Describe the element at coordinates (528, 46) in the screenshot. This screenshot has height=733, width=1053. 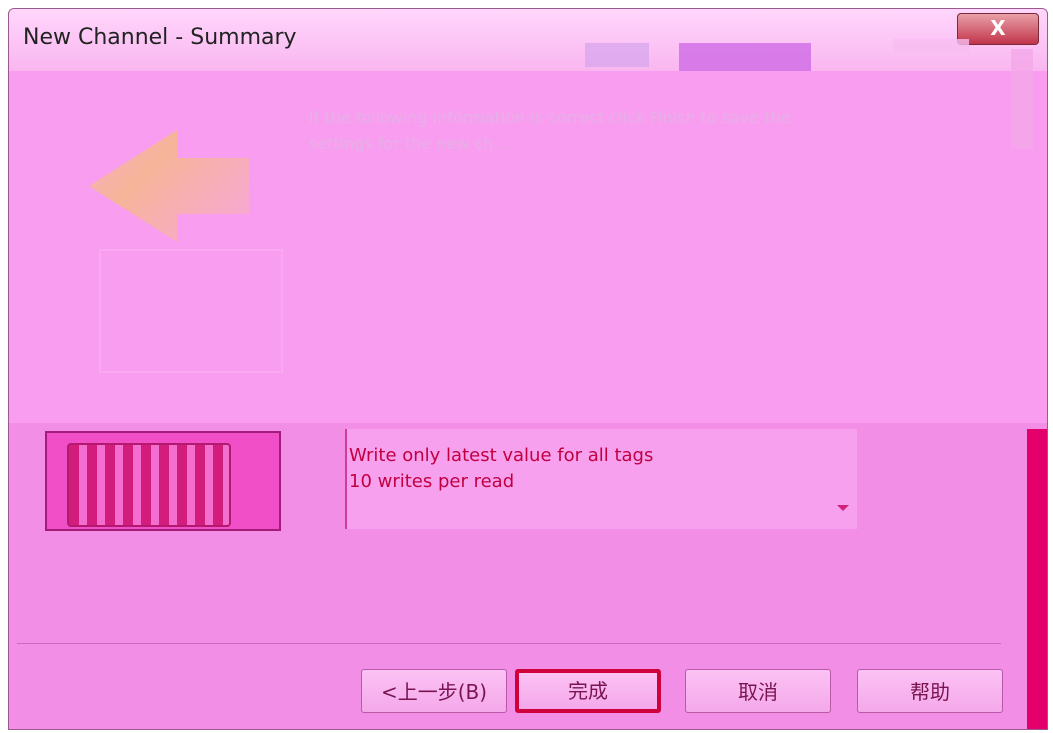
I see `title-bar: New Channel - Summary X` at that location.